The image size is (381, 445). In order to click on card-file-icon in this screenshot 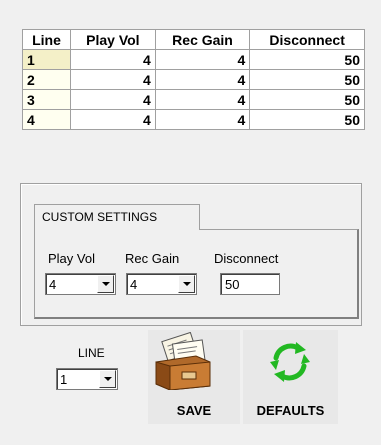, I will do `click(183, 361)`.